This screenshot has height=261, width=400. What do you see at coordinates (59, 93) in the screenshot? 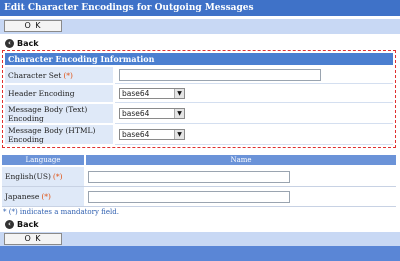
I see `header-encoding-label: Header Encoding` at bounding box center [59, 93].